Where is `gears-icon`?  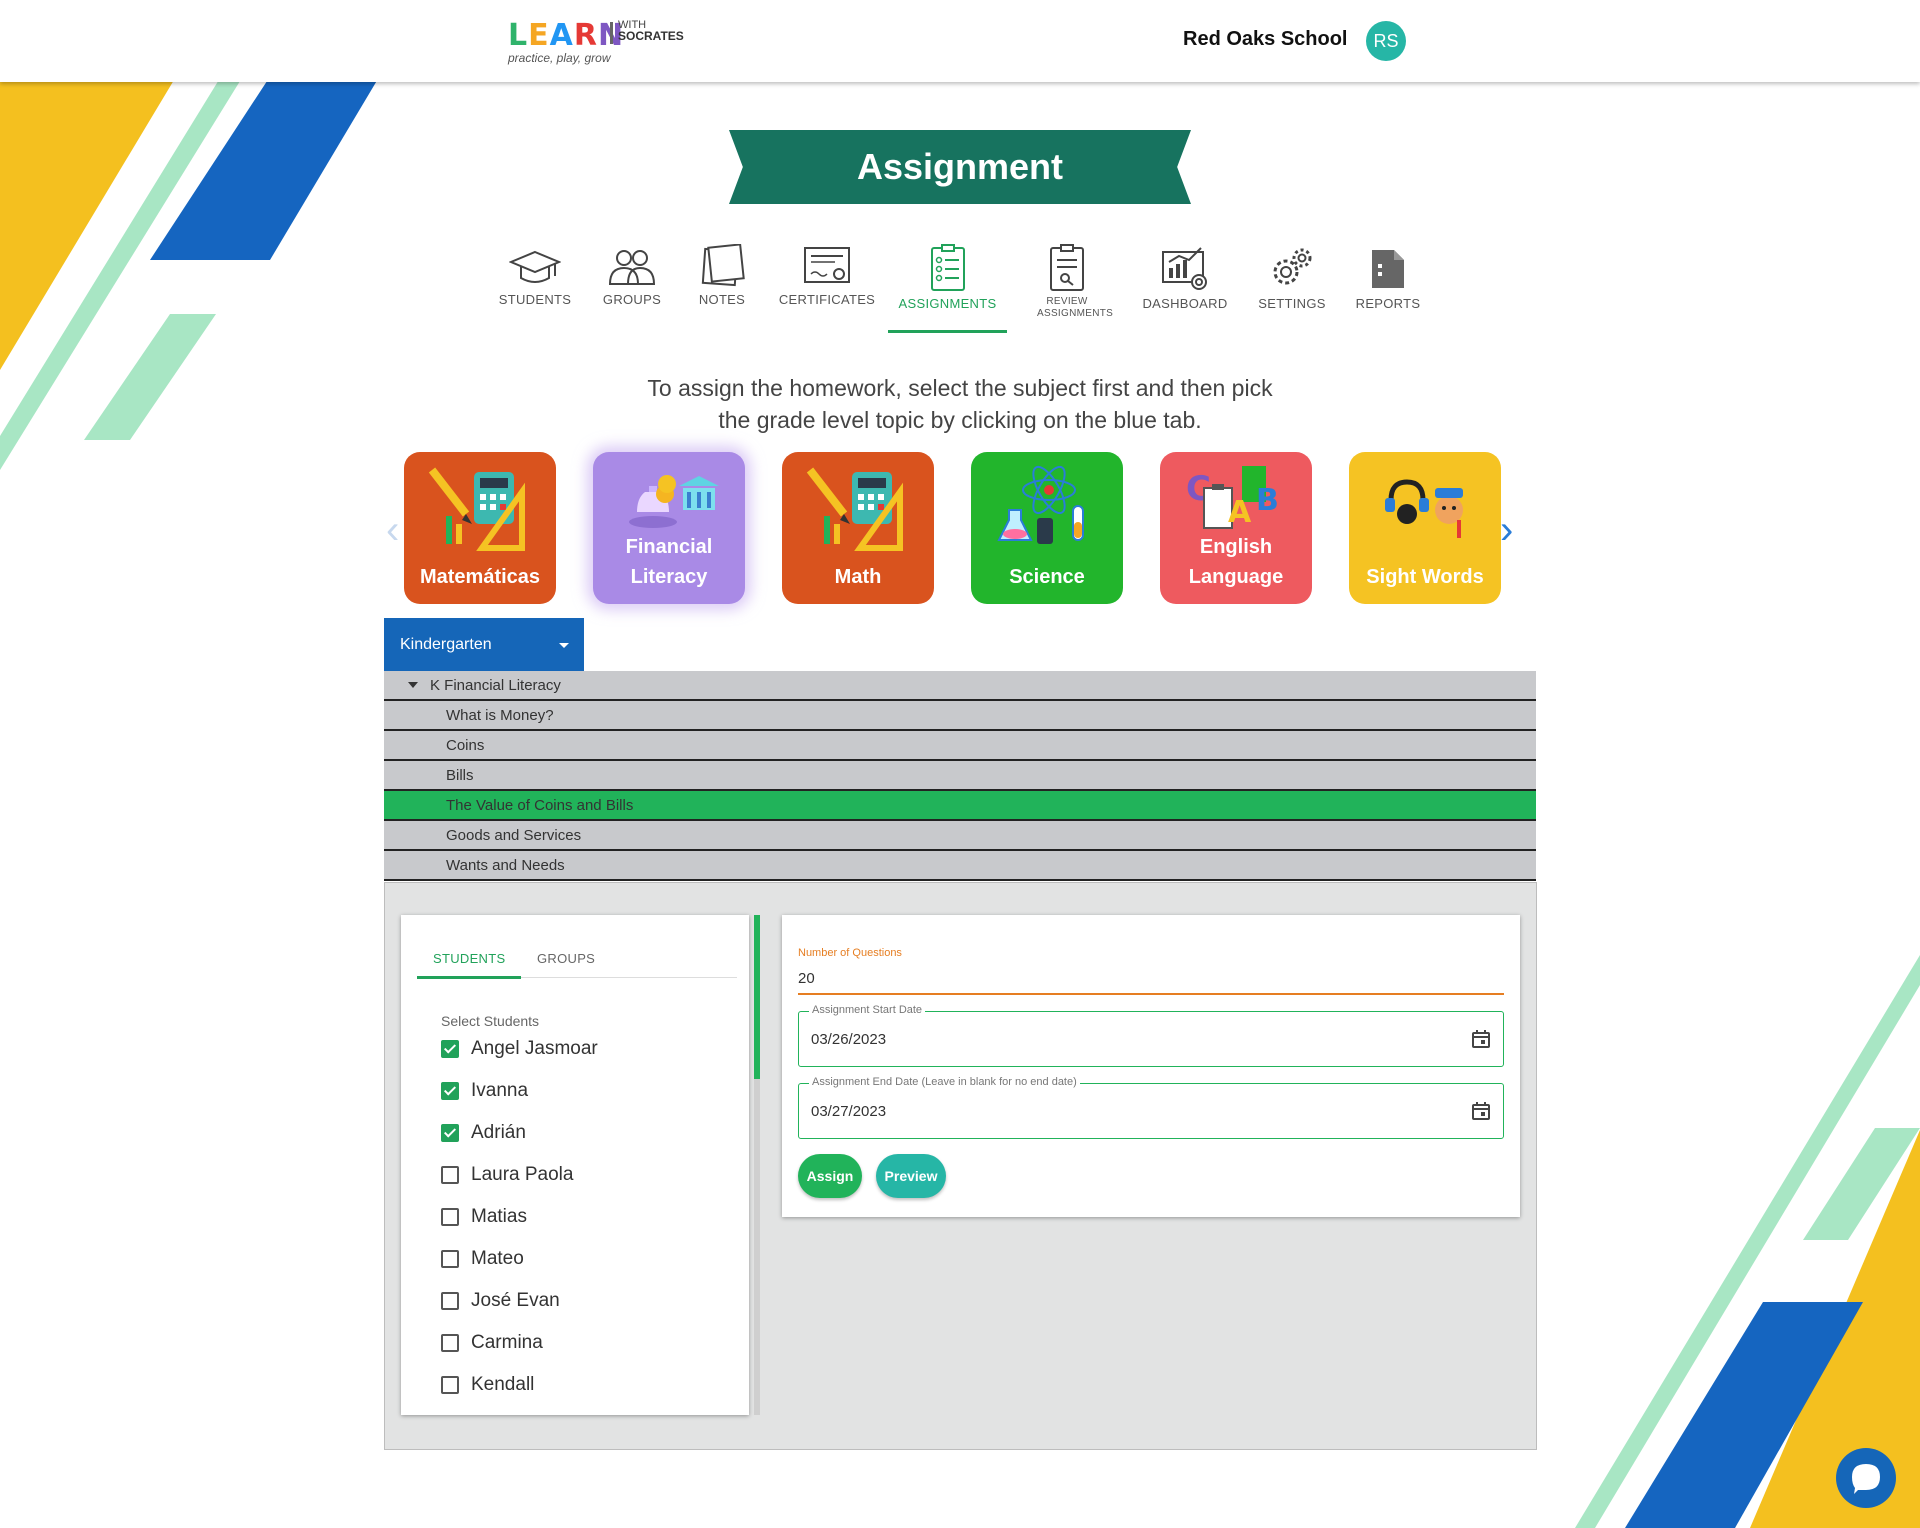
gears-icon is located at coordinates (1292, 266).